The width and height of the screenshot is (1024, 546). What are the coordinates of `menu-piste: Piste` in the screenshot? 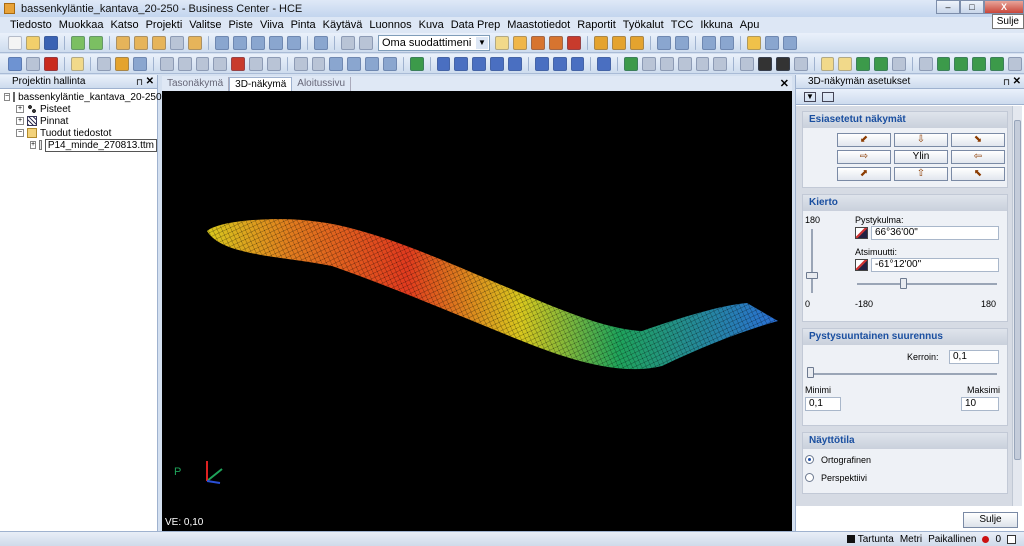 It's located at (240, 25).